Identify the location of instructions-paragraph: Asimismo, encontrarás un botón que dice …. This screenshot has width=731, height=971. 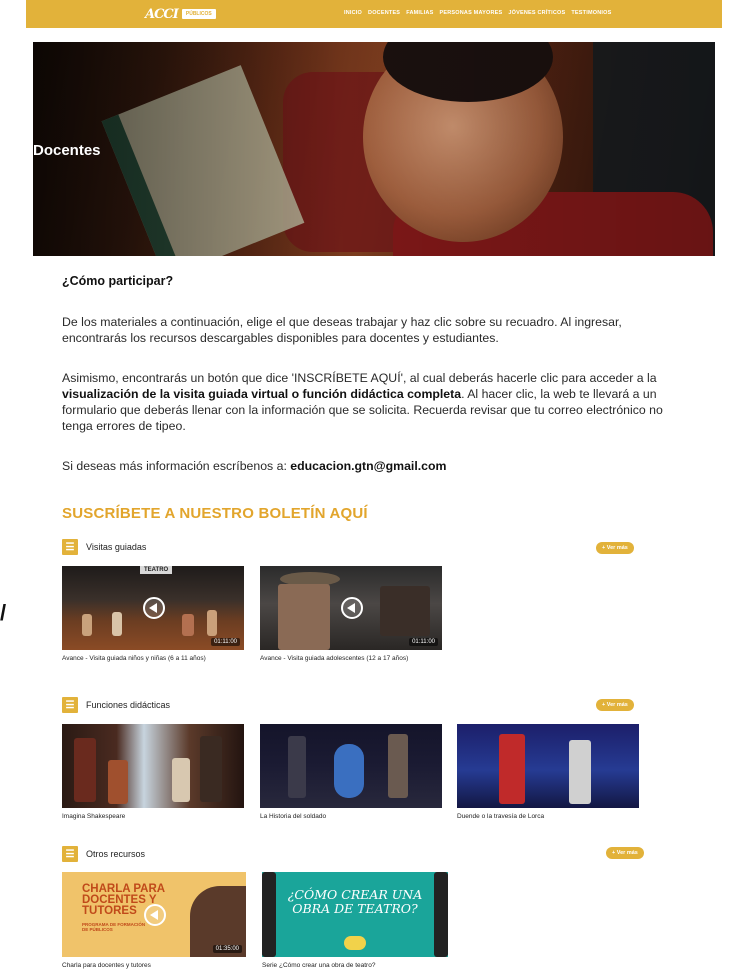
(372, 402).